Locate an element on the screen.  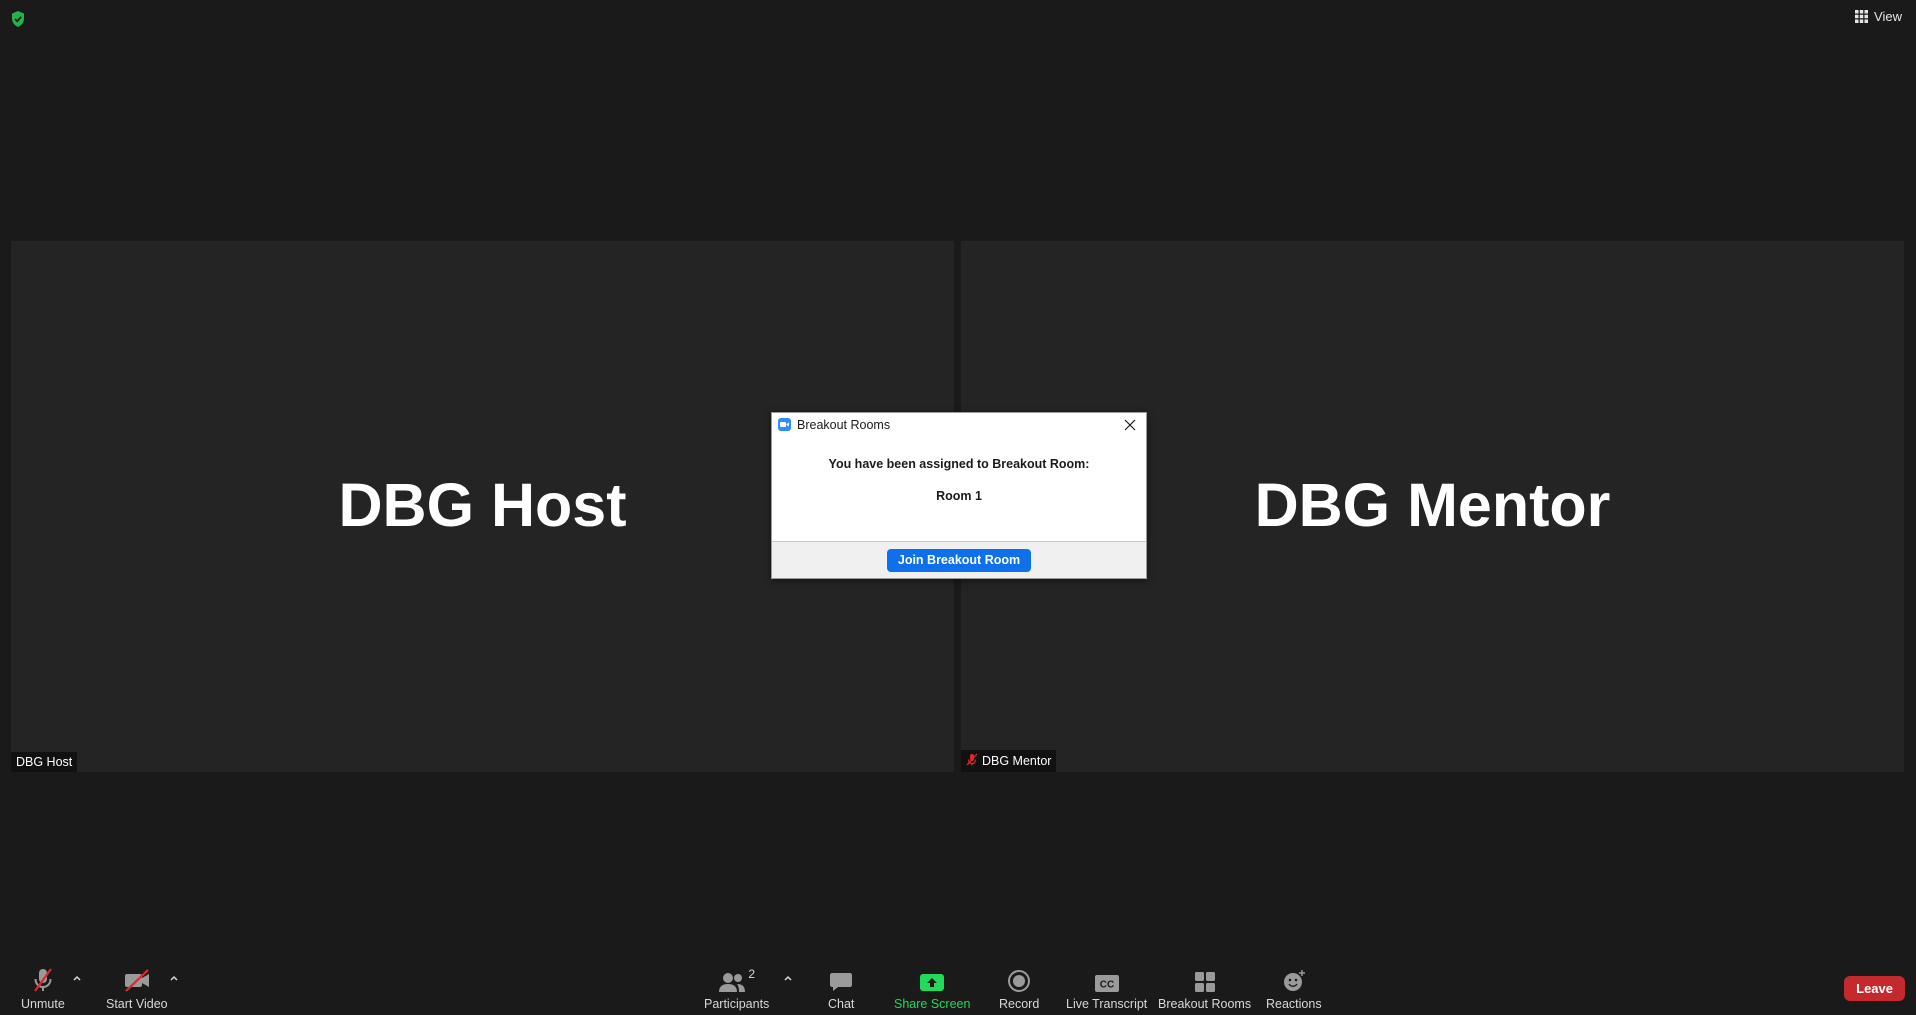
name-tag-label: DBG Host is located at coordinates (44, 762).